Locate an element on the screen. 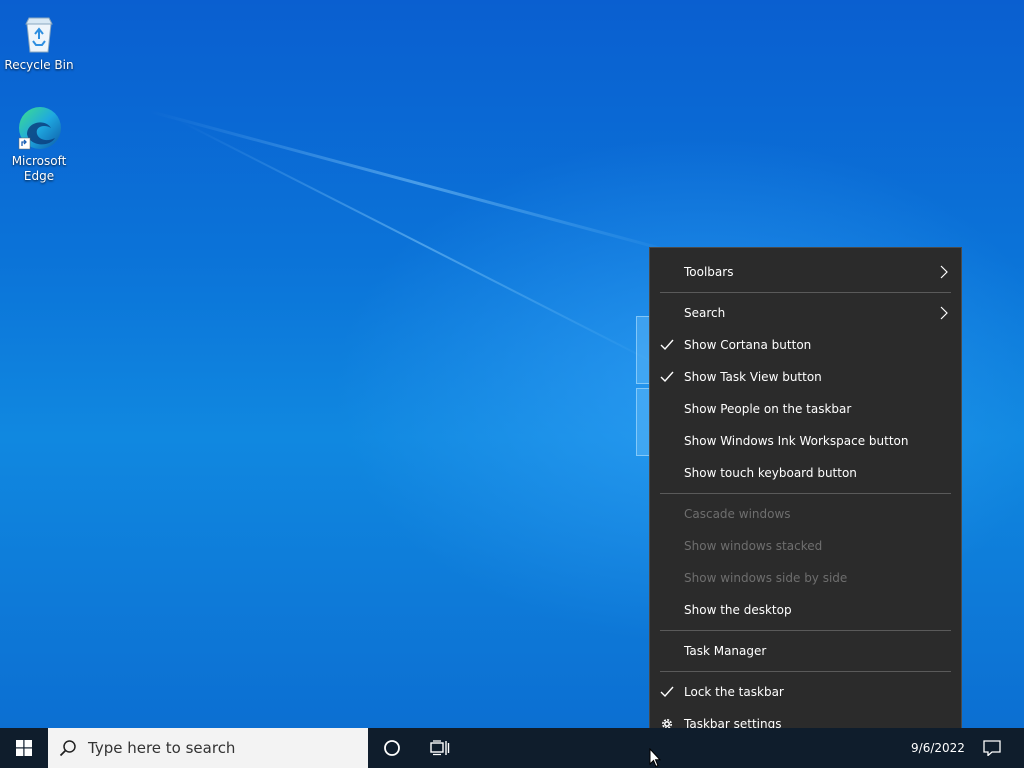 The width and height of the screenshot is (1024, 768). desktop-icon-label: Recycle Bin is located at coordinates (39, 65).